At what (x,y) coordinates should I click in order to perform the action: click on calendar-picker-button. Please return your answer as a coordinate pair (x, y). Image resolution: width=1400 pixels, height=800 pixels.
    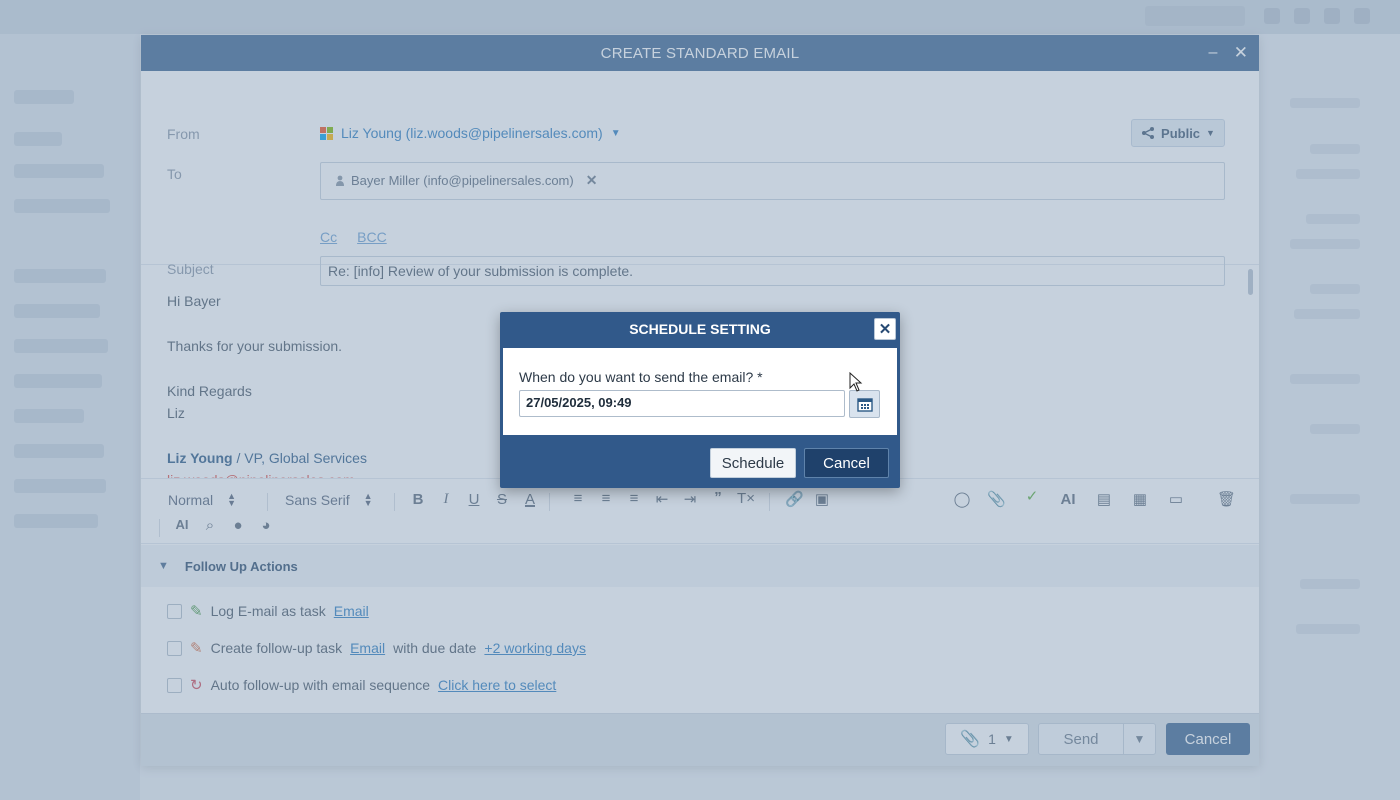
    Looking at the image, I should click on (864, 404).